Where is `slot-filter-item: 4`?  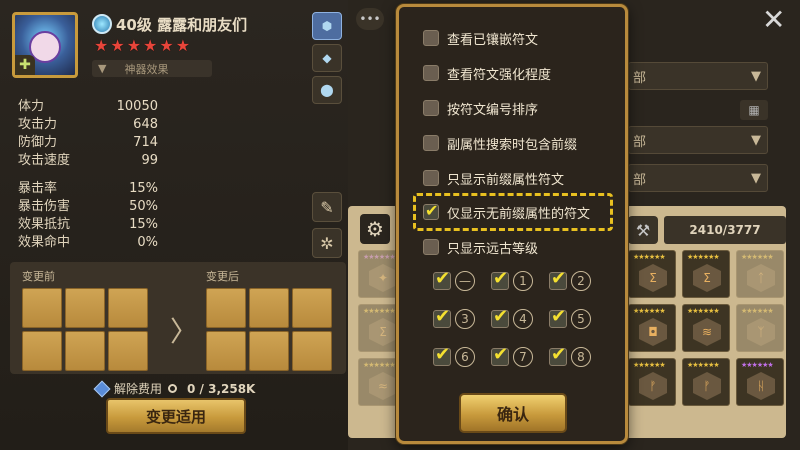
slot-filter-item: 4 is located at coordinates (520, 317).